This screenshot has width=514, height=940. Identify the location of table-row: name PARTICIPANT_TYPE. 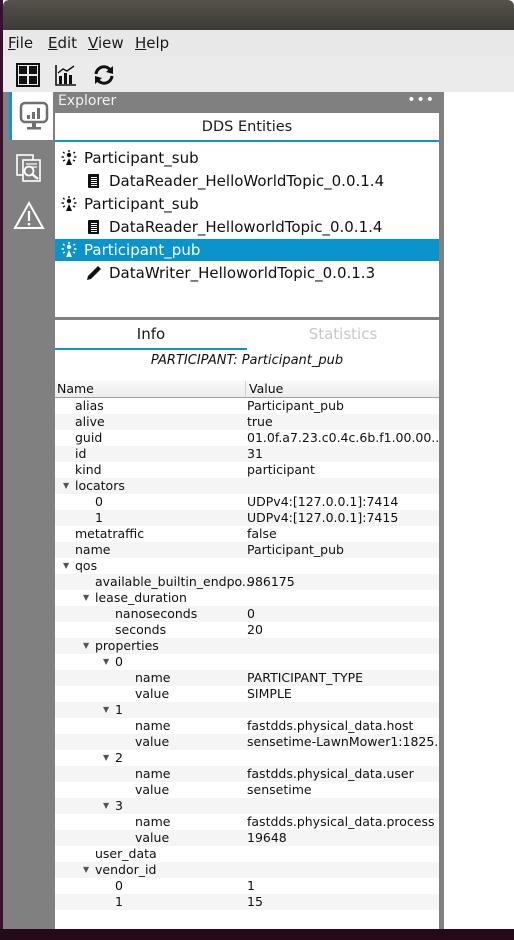
(247, 678).